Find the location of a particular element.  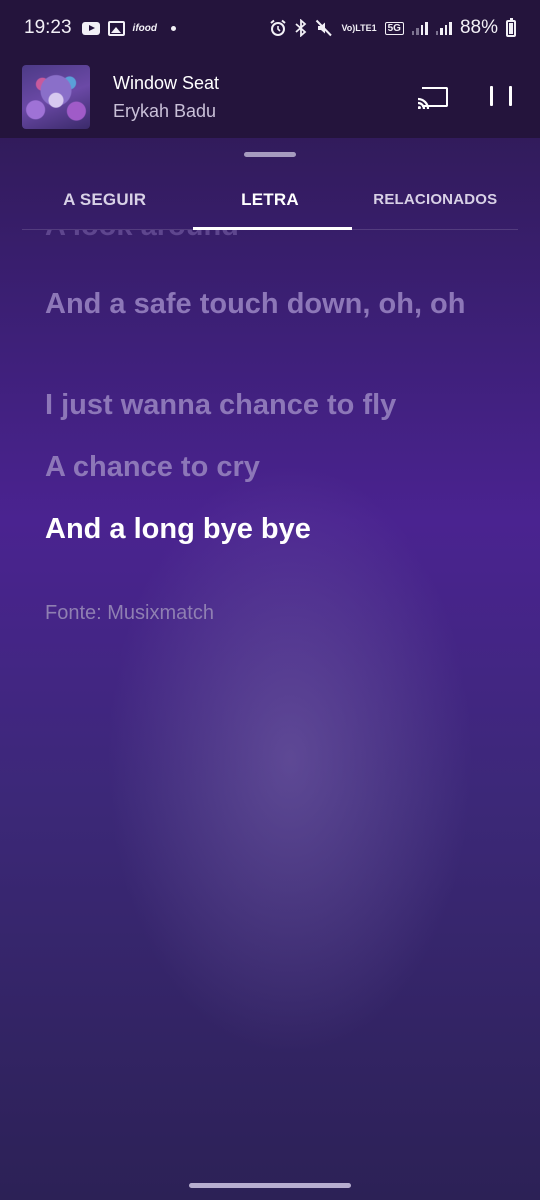

drag-handle is located at coordinates (270, 154).